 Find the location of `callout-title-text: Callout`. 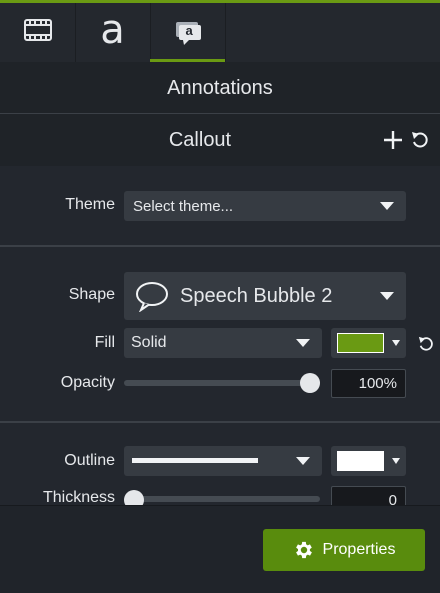

callout-title-text: Callout is located at coordinates (200, 139).